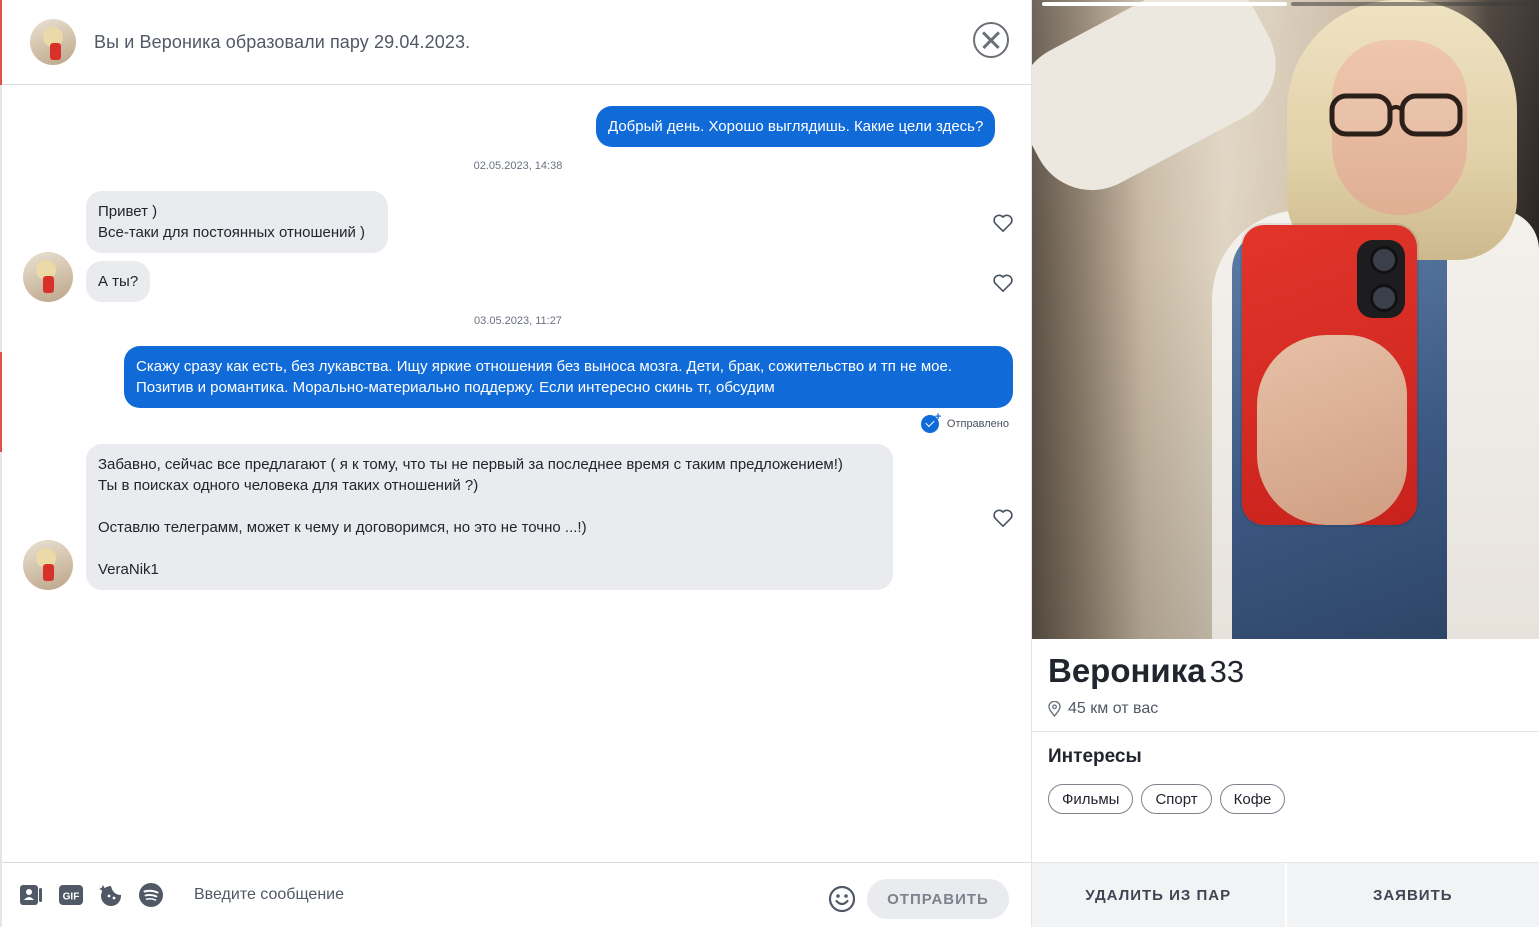 This screenshot has height=927, width=1539. I want to click on photo-indicator-active, so click(1164, 4).